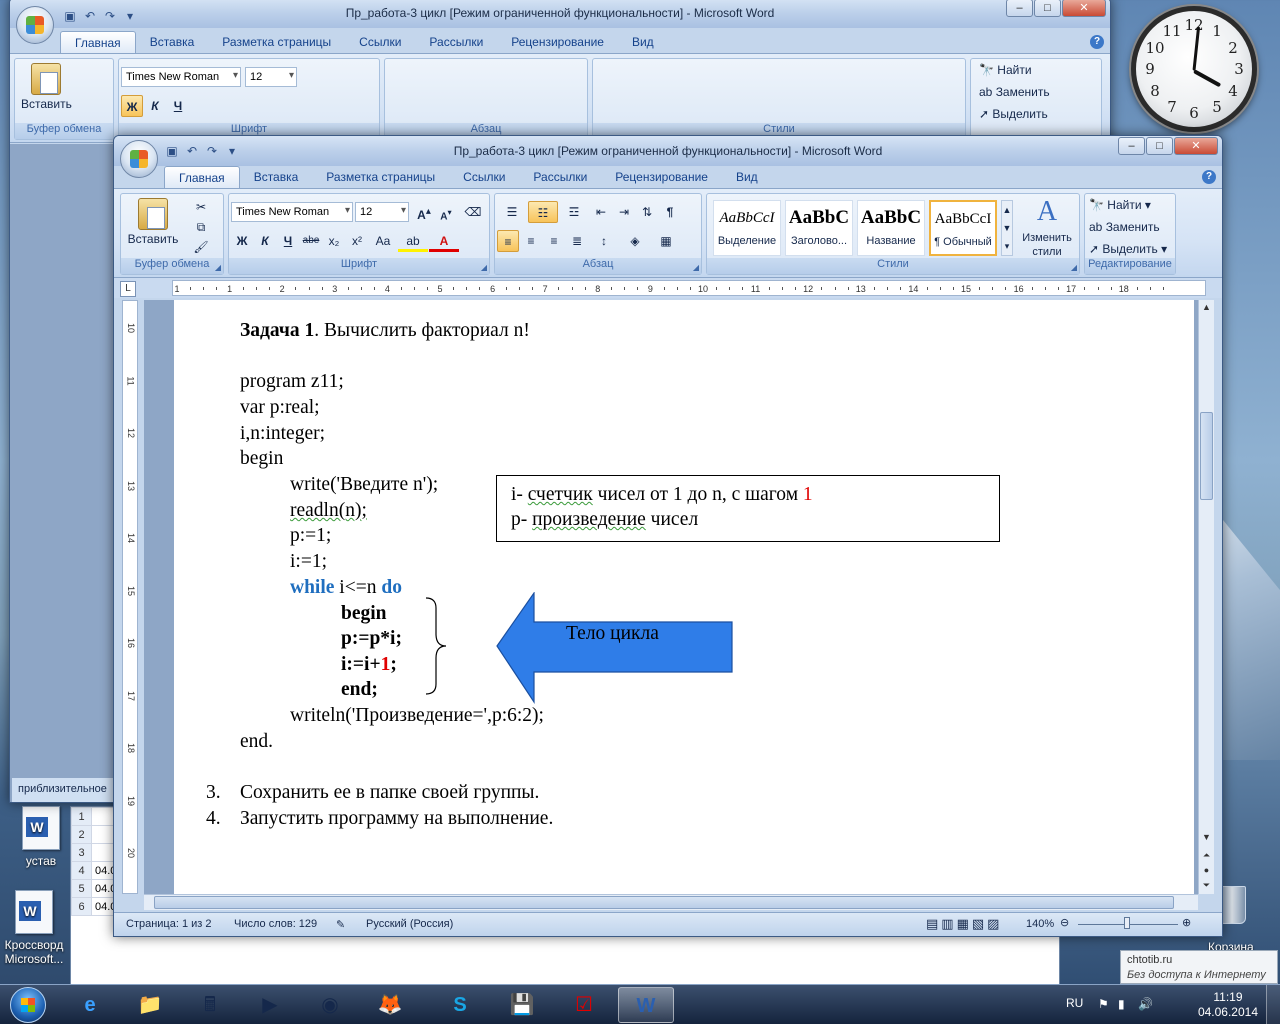  What do you see at coordinates (508, 241) in the screenshot?
I see `align-left-icon: ≡` at bounding box center [508, 241].